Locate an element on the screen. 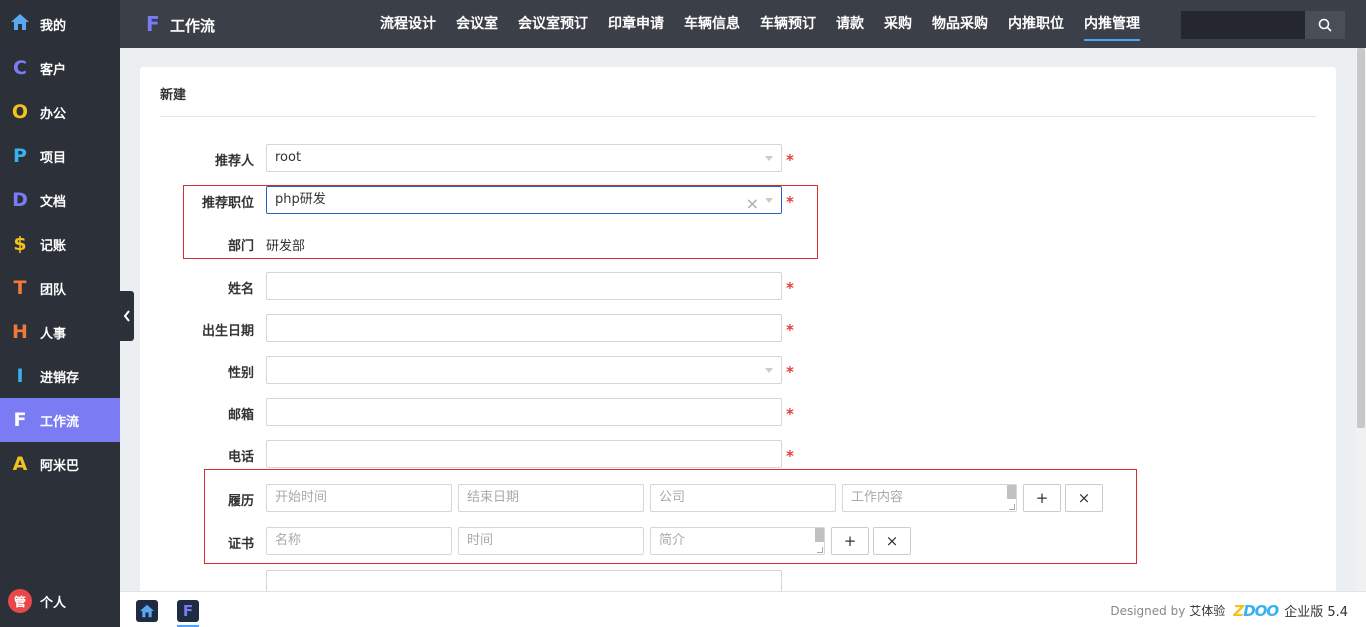 The height and width of the screenshot is (627, 1366). sidebar-item-project: P 项目 is located at coordinates (60, 156).